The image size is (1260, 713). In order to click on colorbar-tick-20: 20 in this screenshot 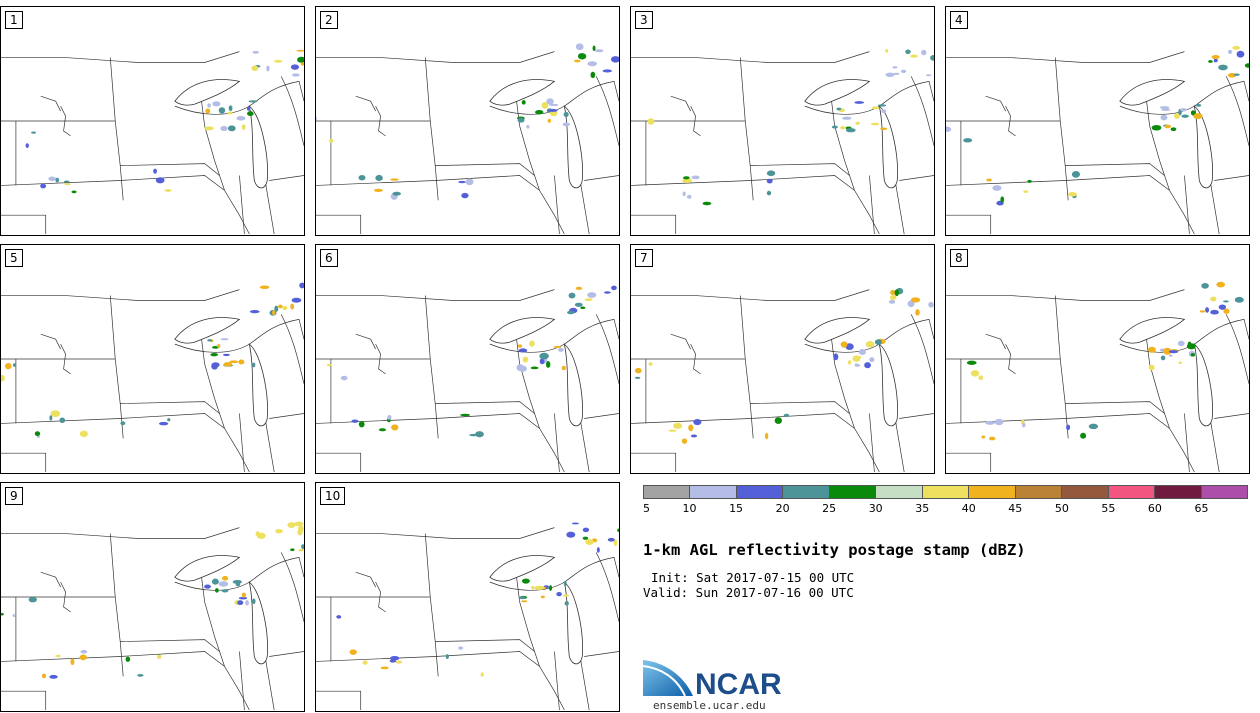, I will do `click(782, 508)`.